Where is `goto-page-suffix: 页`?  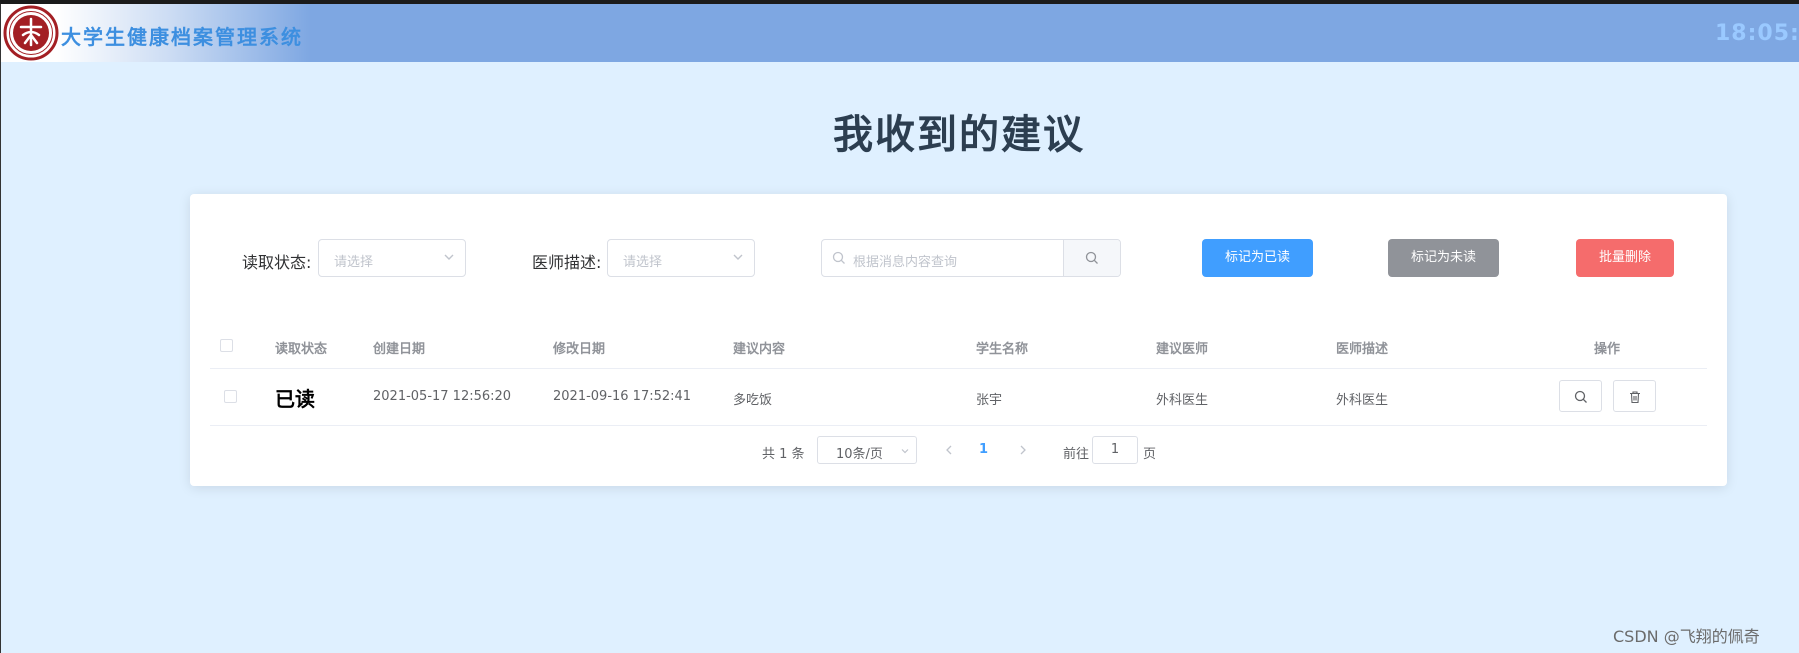 goto-page-suffix: 页 is located at coordinates (1150, 454).